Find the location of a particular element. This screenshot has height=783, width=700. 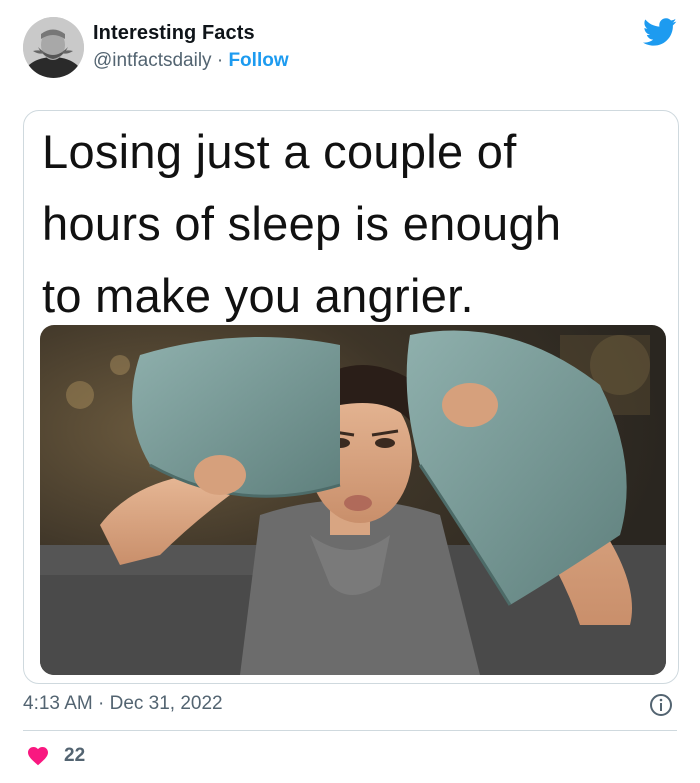

footer-divider is located at coordinates (350, 730).